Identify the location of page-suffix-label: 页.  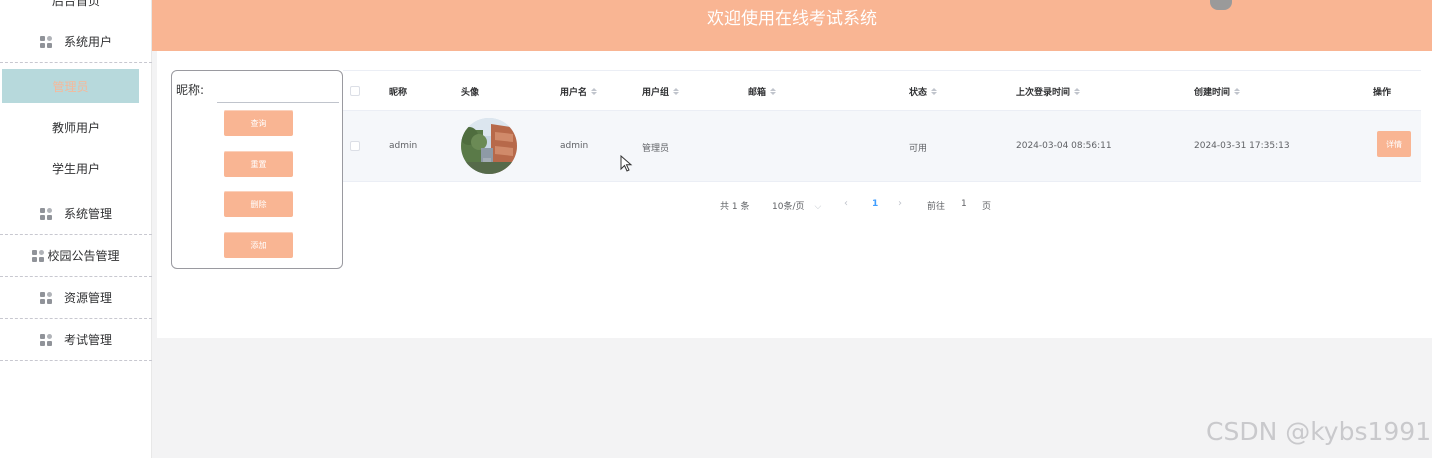
(987, 207).